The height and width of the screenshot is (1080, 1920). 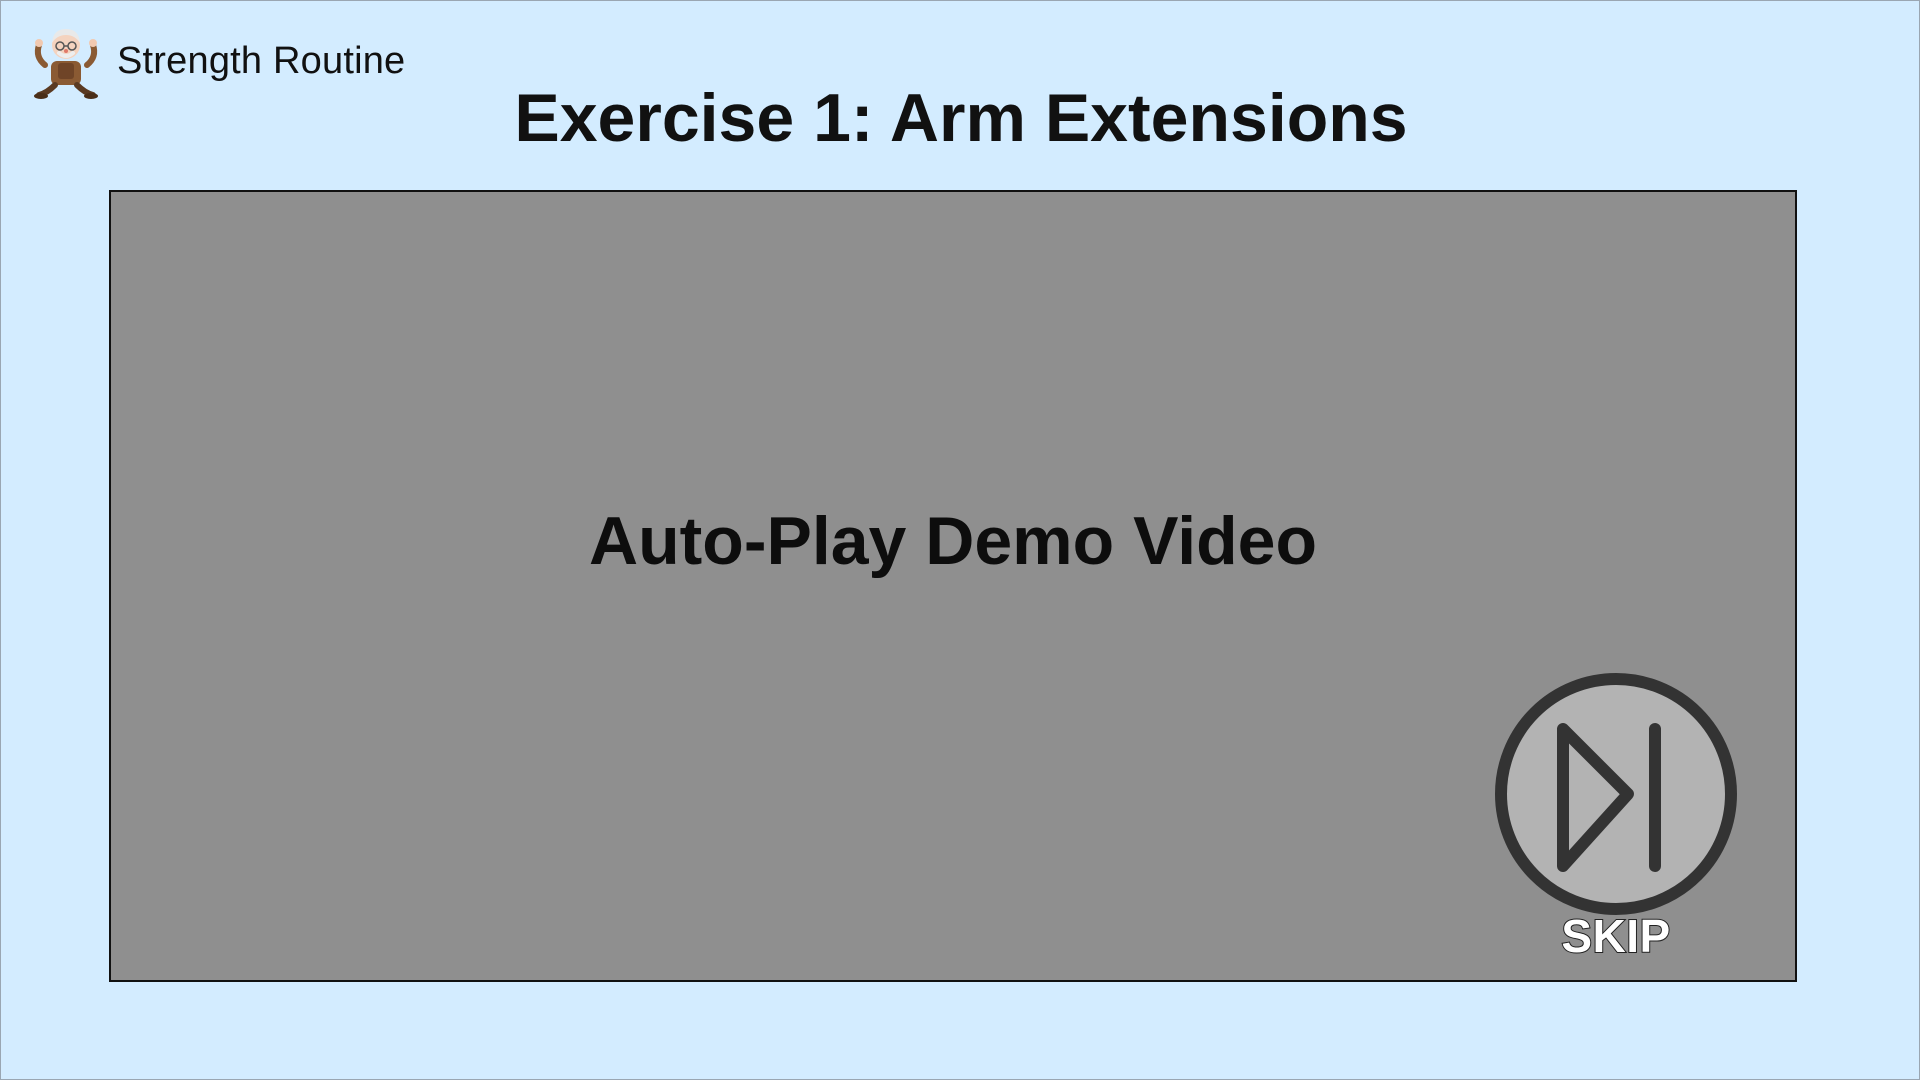 What do you see at coordinates (961, 118) in the screenshot?
I see `exercise-title: Exercise 1: Arm Extensions` at bounding box center [961, 118].